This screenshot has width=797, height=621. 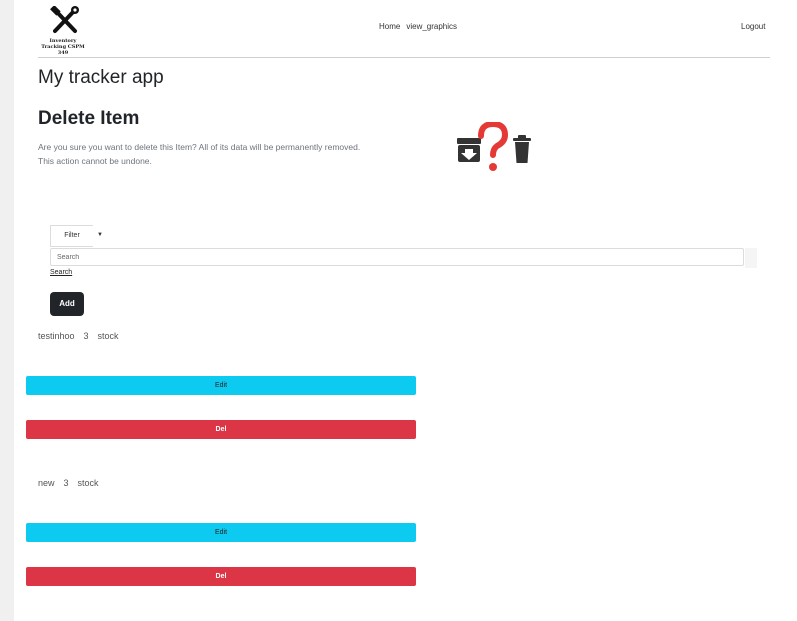 I want to click on logo-text: Inventory Tracking CSPM 349, so click(x=63, y=47).